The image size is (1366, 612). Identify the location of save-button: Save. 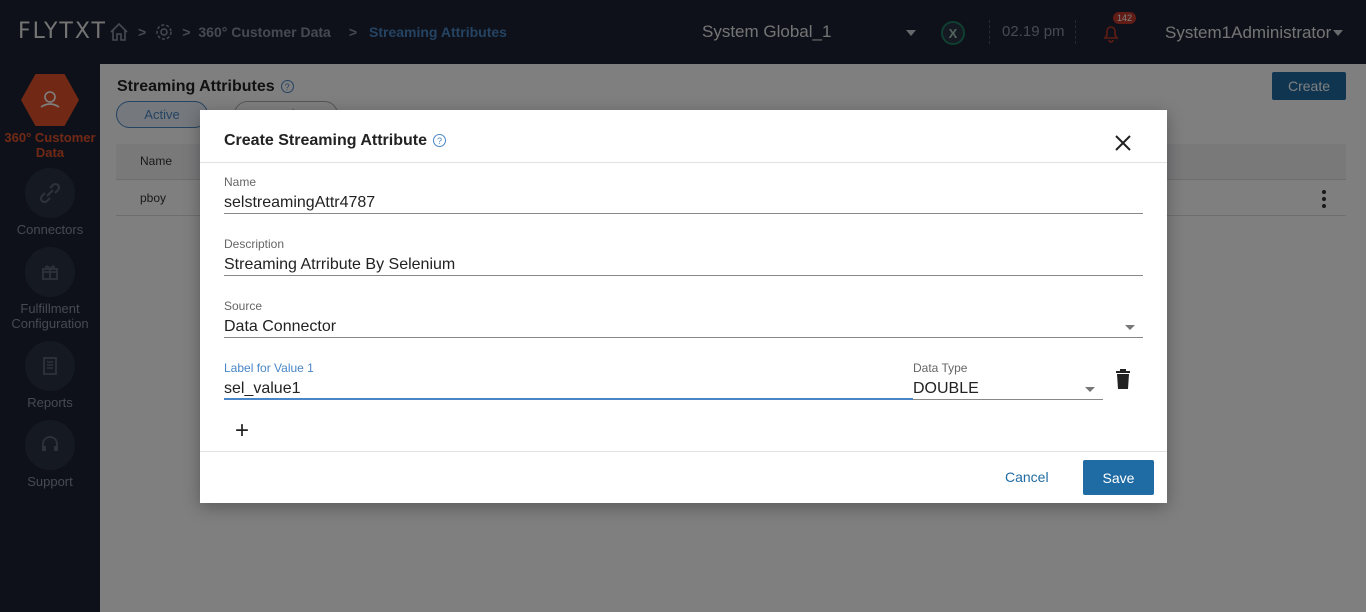
(1118, 477).